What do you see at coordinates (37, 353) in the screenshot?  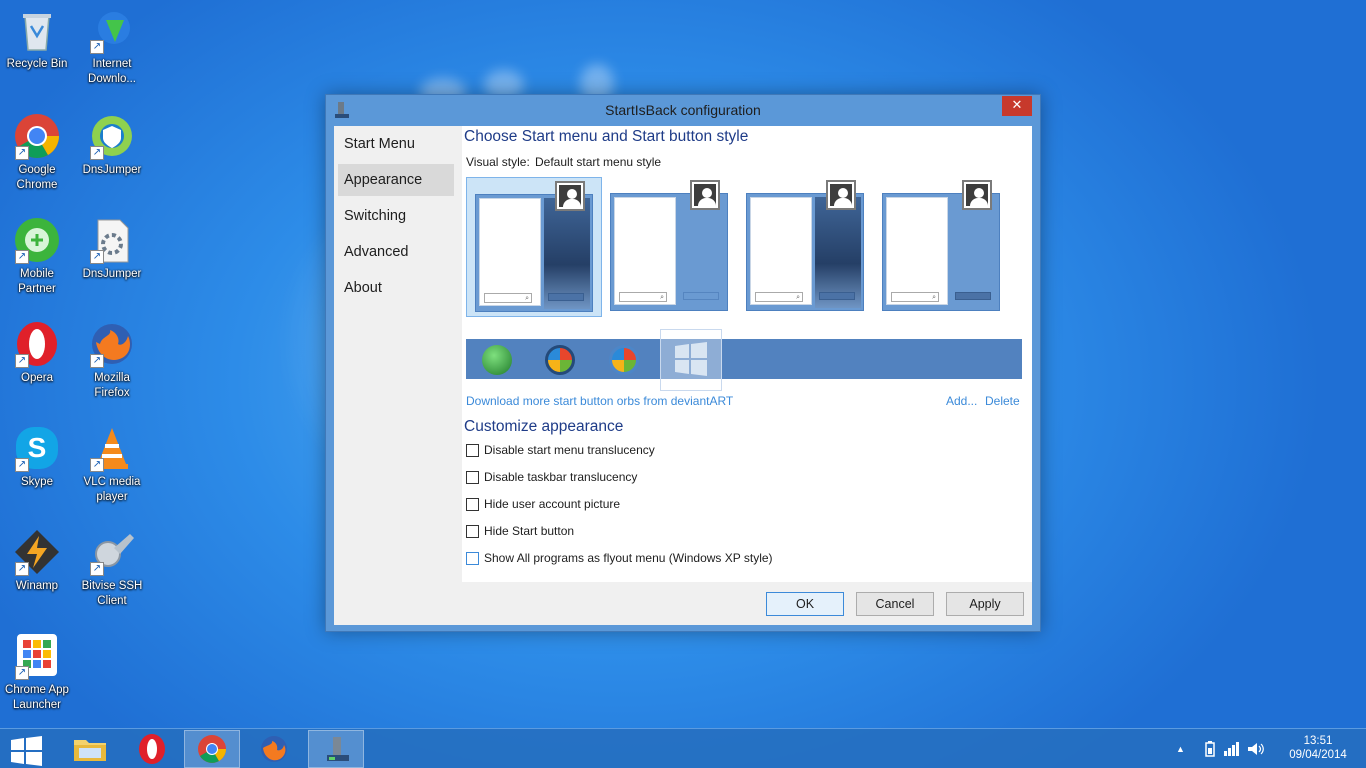 I see `opera-icon: ↗ Opera` at bounding box center [37, 353].